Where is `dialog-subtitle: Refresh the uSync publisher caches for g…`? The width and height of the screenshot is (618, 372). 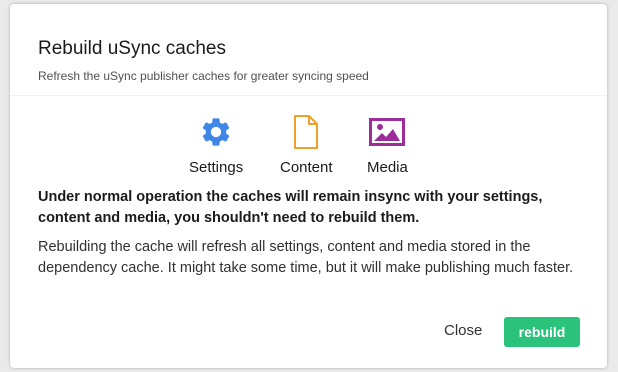
dialog-subtitle: Refresh the uSync publisher caches for g… is located at coordinates (203, 76).